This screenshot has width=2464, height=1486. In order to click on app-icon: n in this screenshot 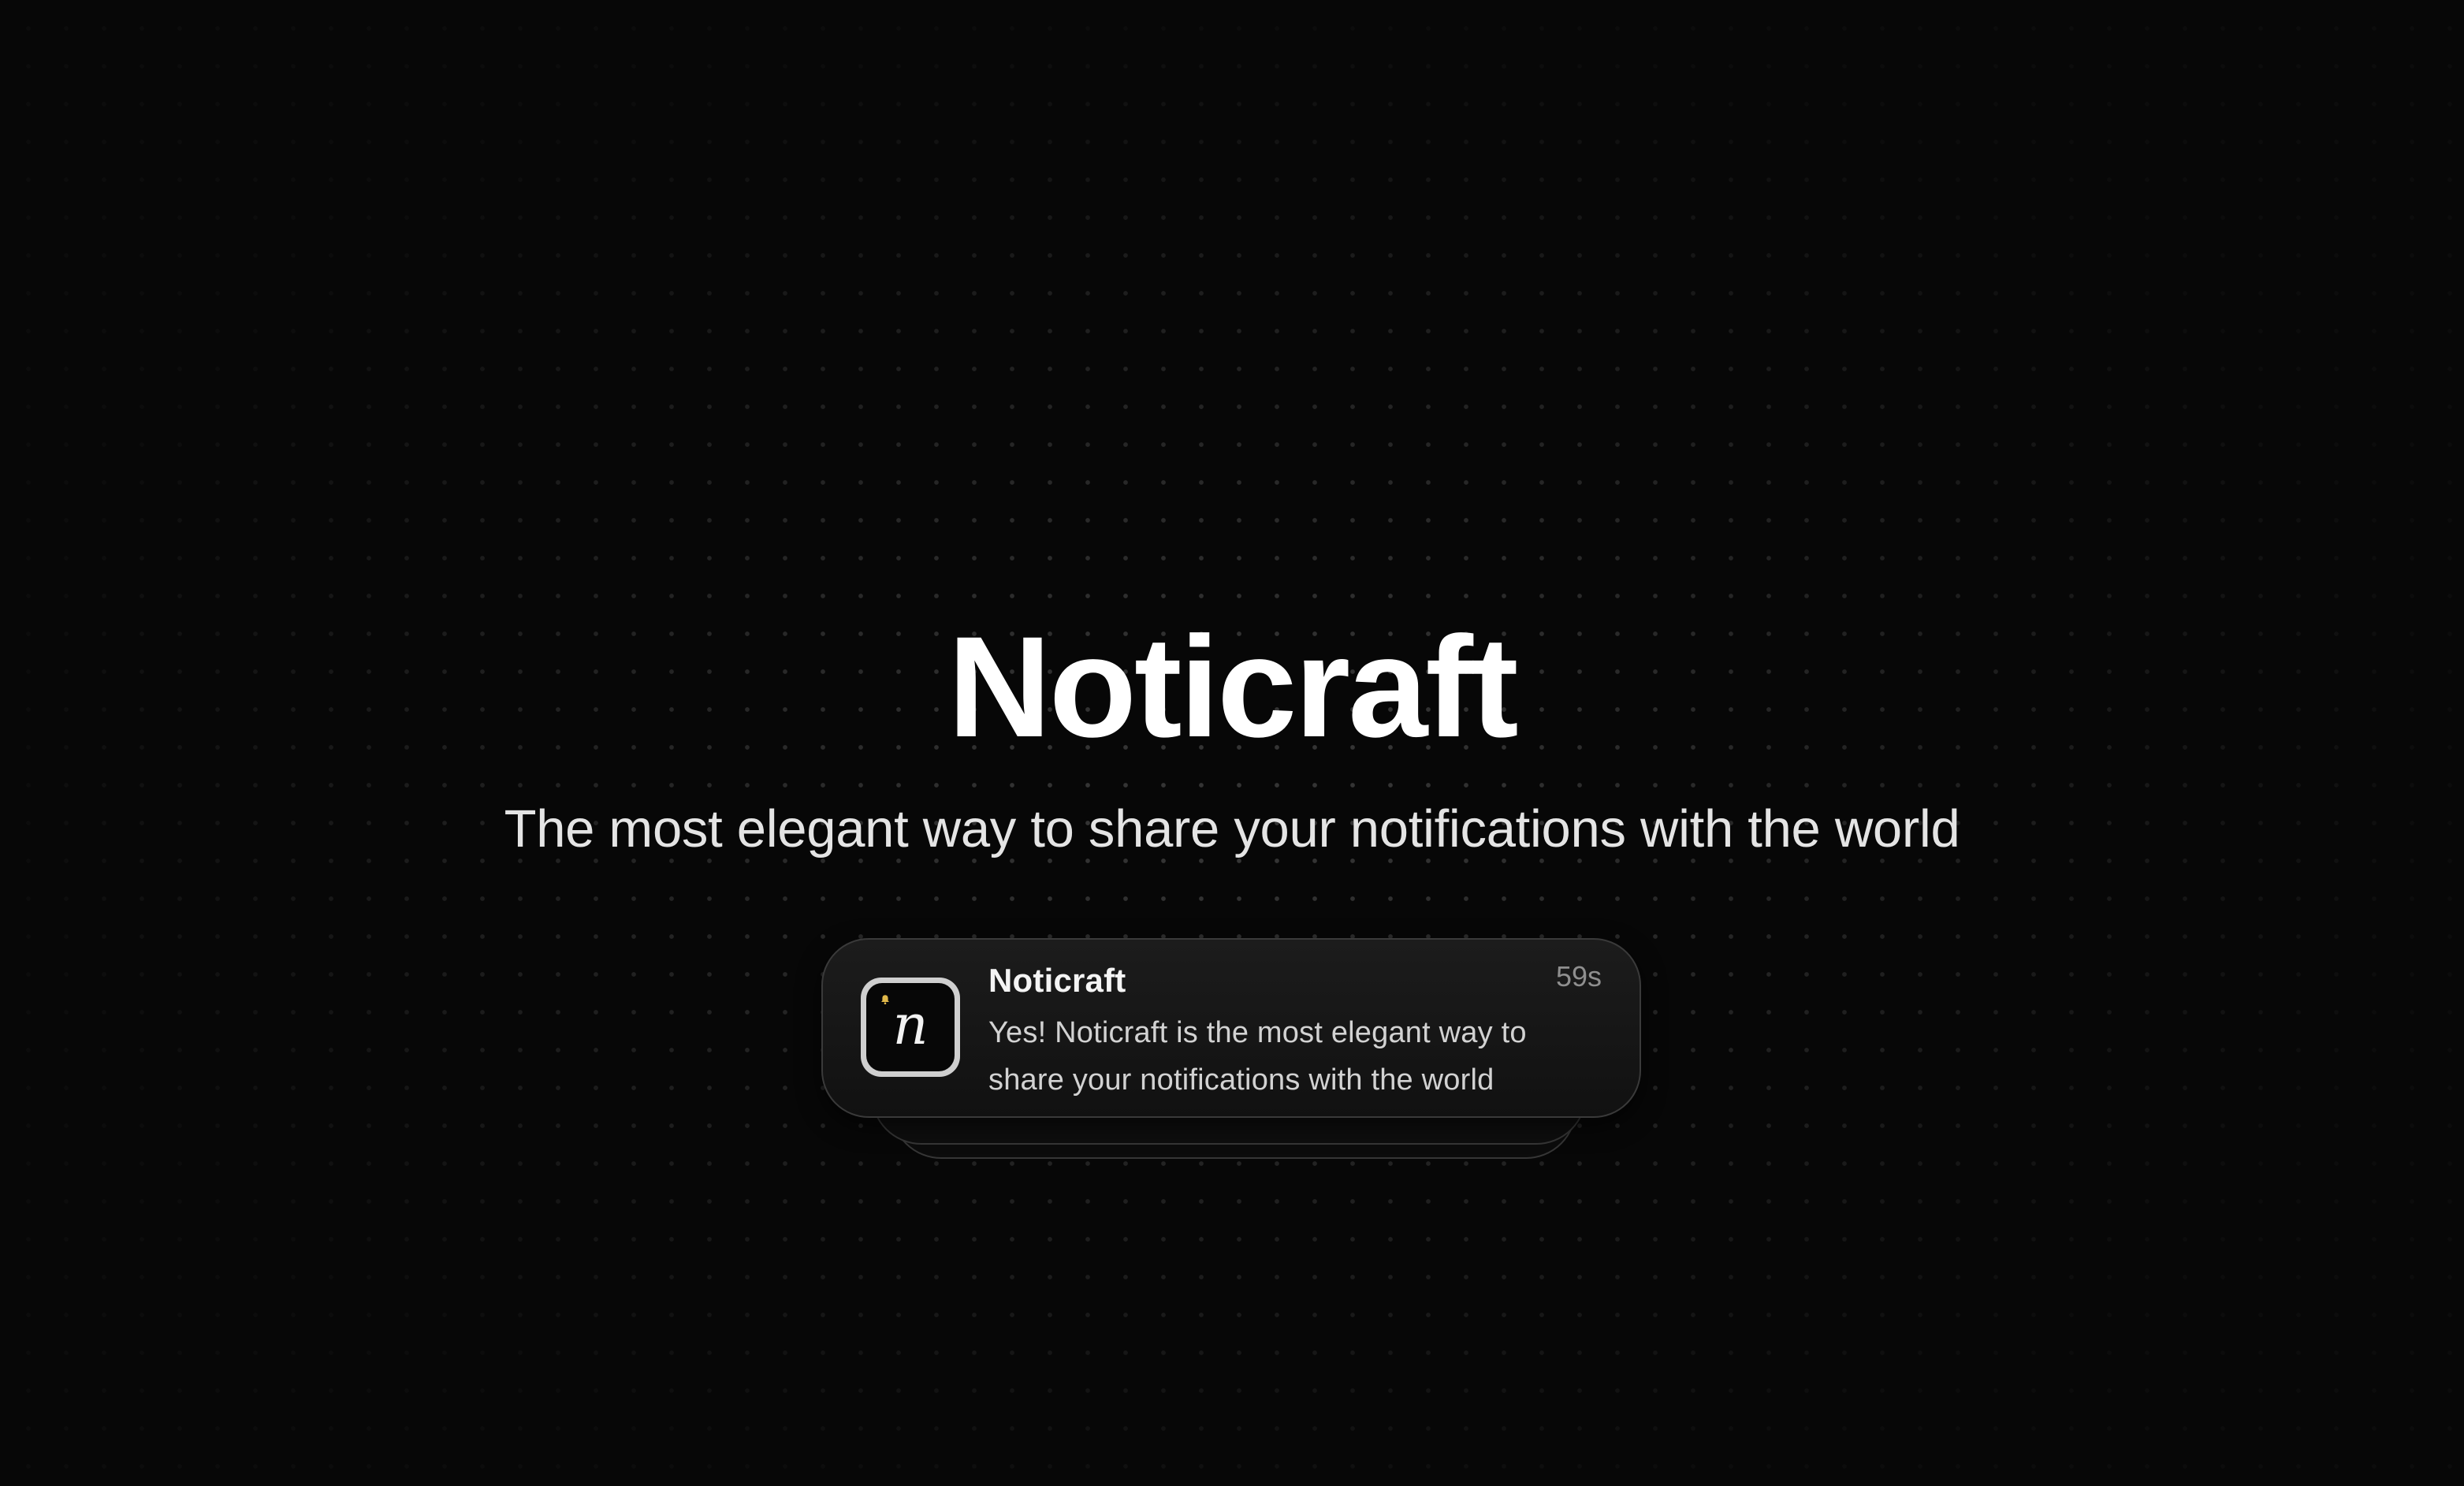, I will do `click(911, 1027)`.